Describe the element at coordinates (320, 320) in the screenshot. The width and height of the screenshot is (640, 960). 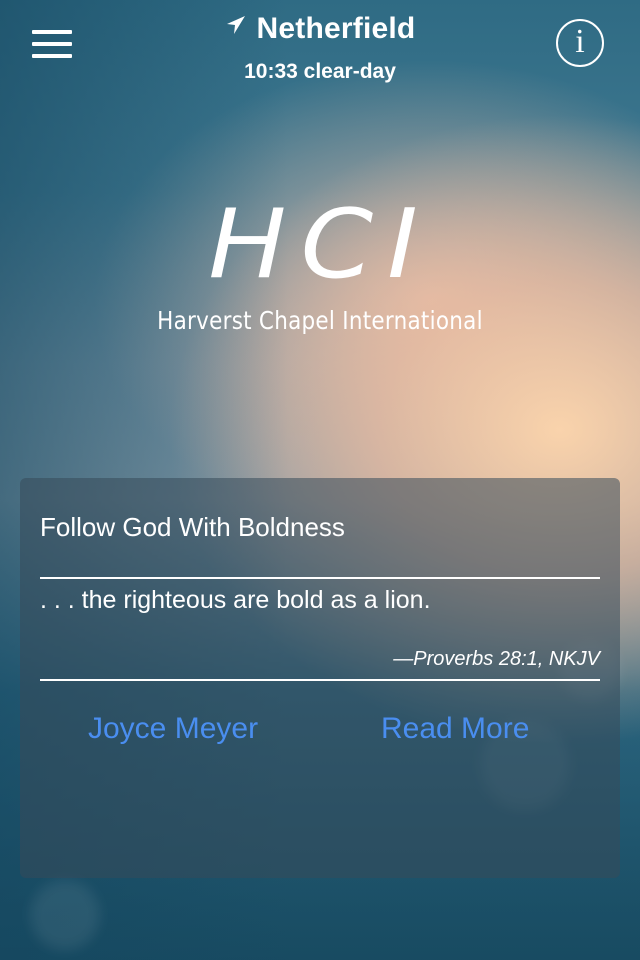
I see `church-name: Harverst Chapel International` at that location.